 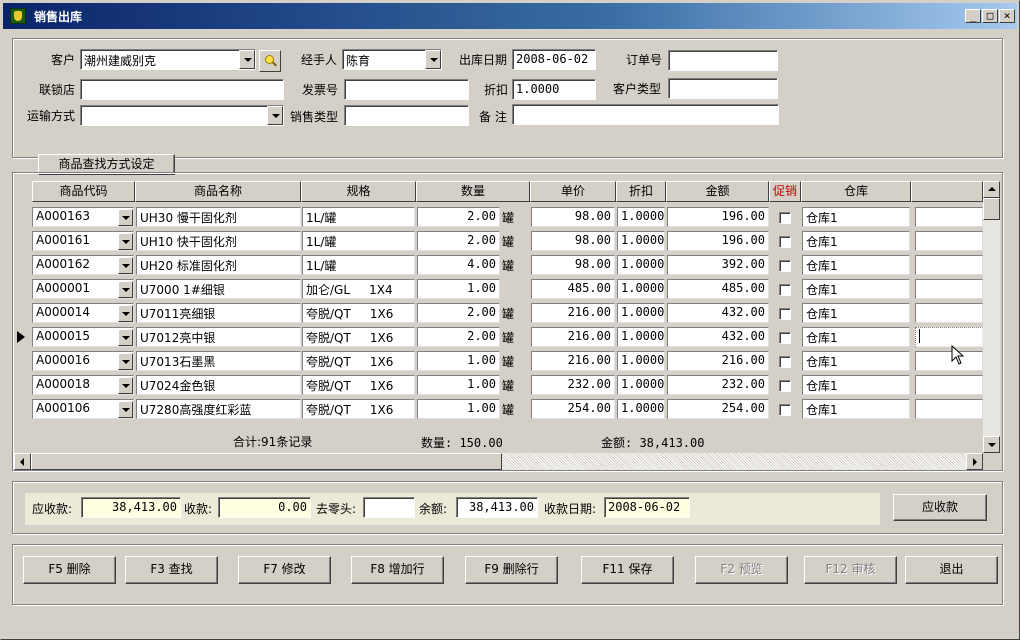 What do you see at coordinates (218, 409) in the screenshot?
I see `product-name-cell: U7280高强度红彩蓝` at bounding box center [218, 409].